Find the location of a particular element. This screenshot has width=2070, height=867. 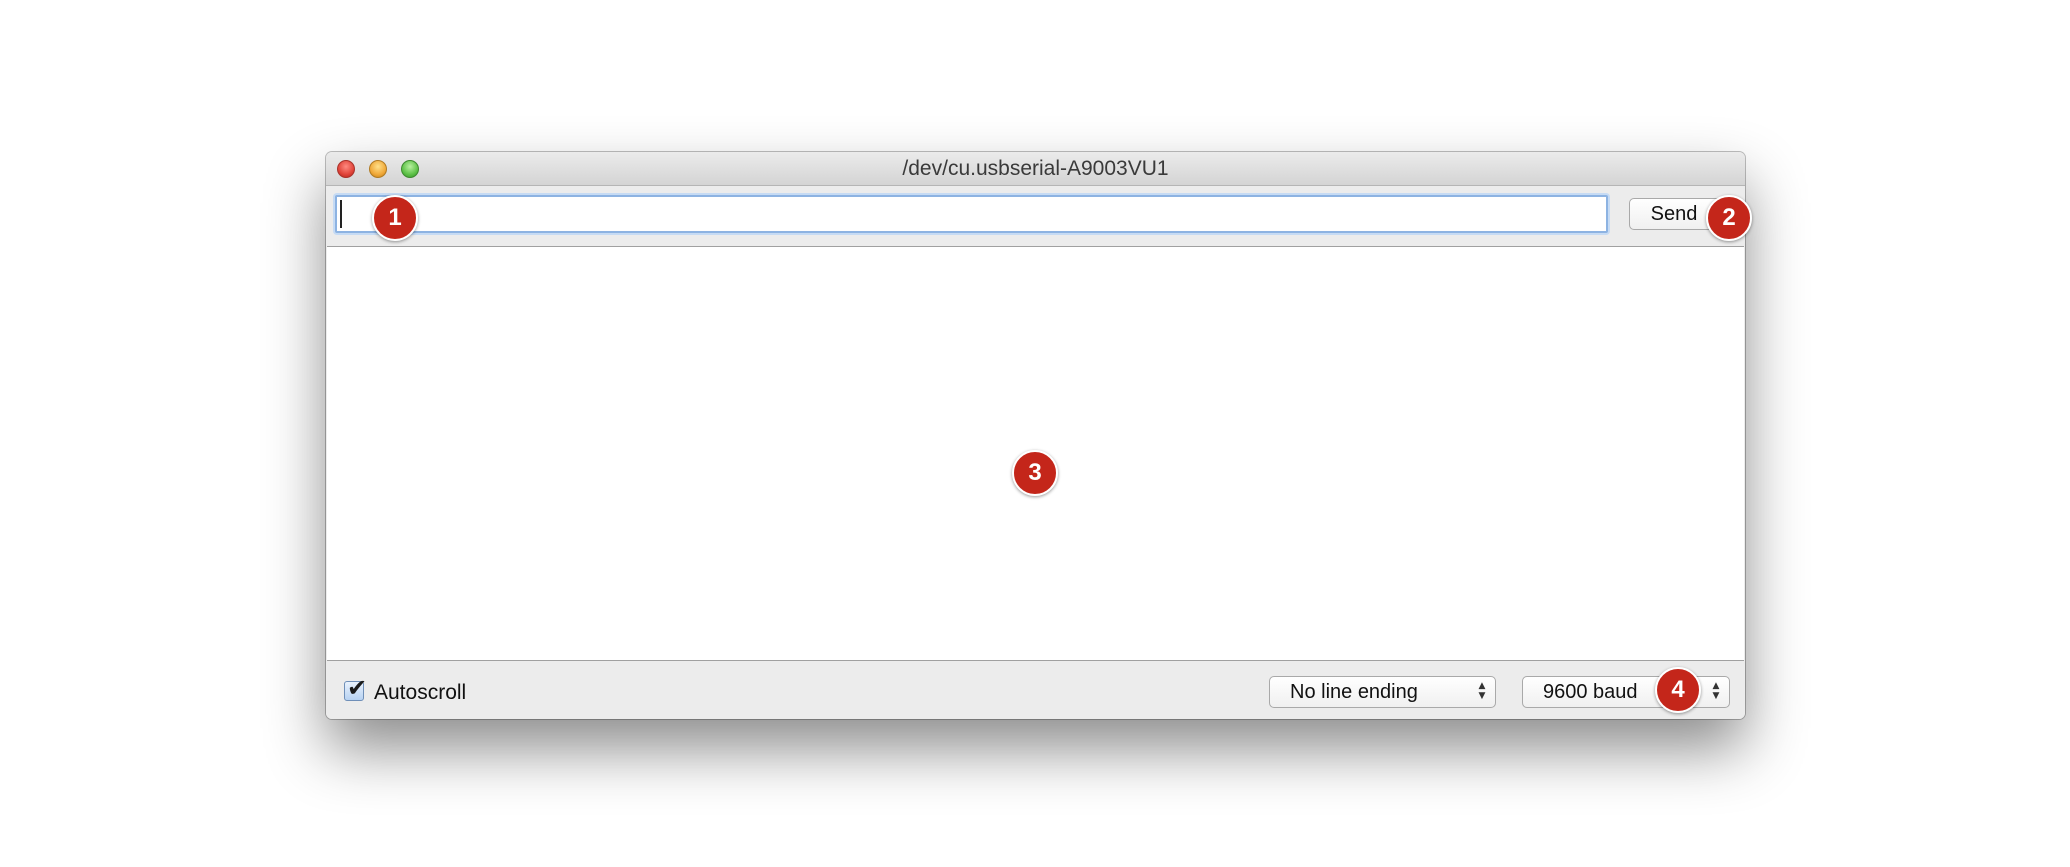

text-caret is located at coordinates (341, 214).